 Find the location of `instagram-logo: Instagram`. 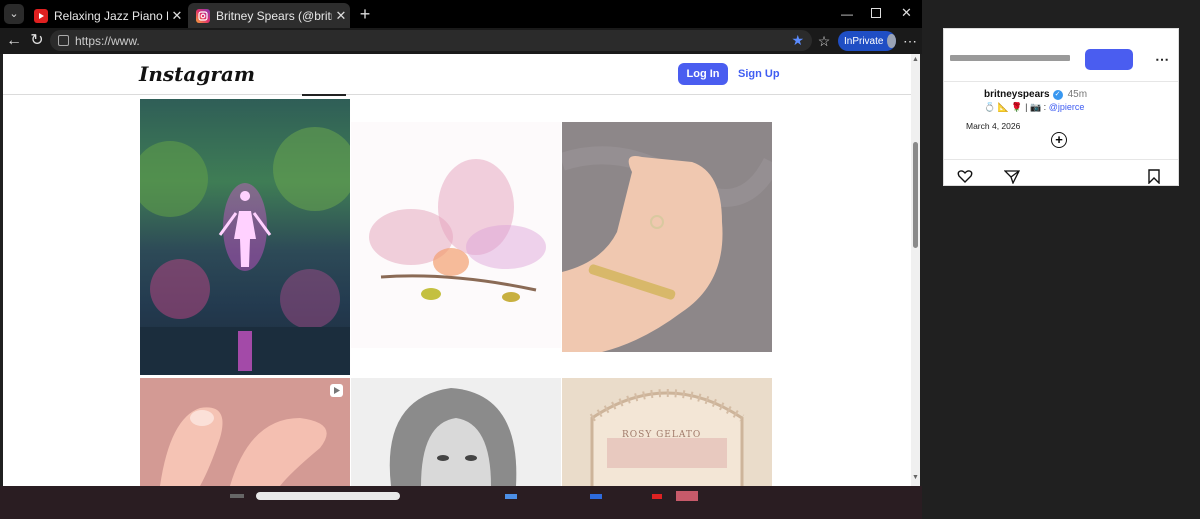

instagram-logo: Instagram is located at coordinates (197, 74).